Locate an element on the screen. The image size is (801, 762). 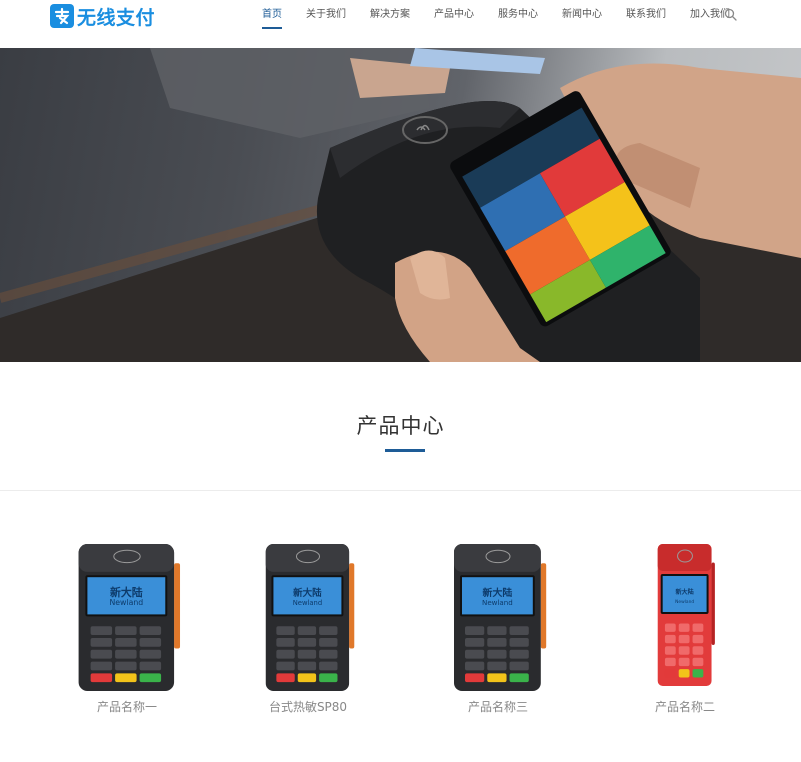
product-name: 产品名称一 is located at coordinates (127, 706).